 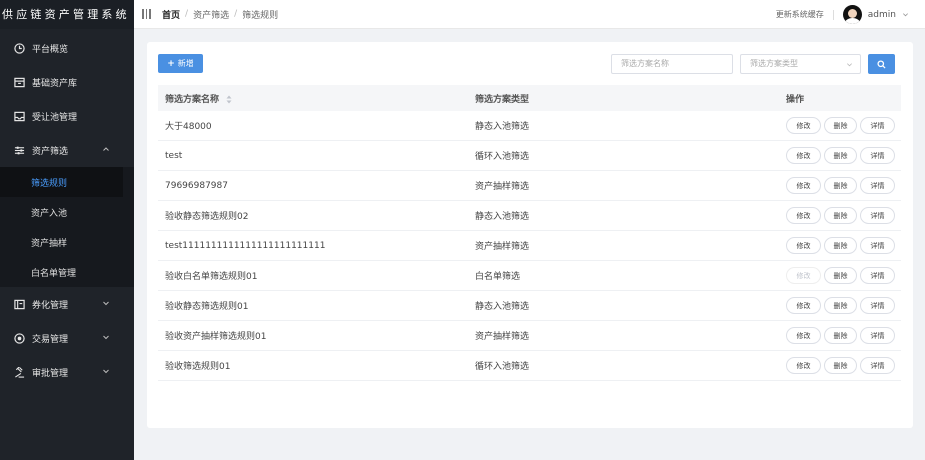 What do you see at coordinates (67, 14) in the screenshot?
I see `app-title: 供应链资产管理系统` at bounding box center [67, 14].